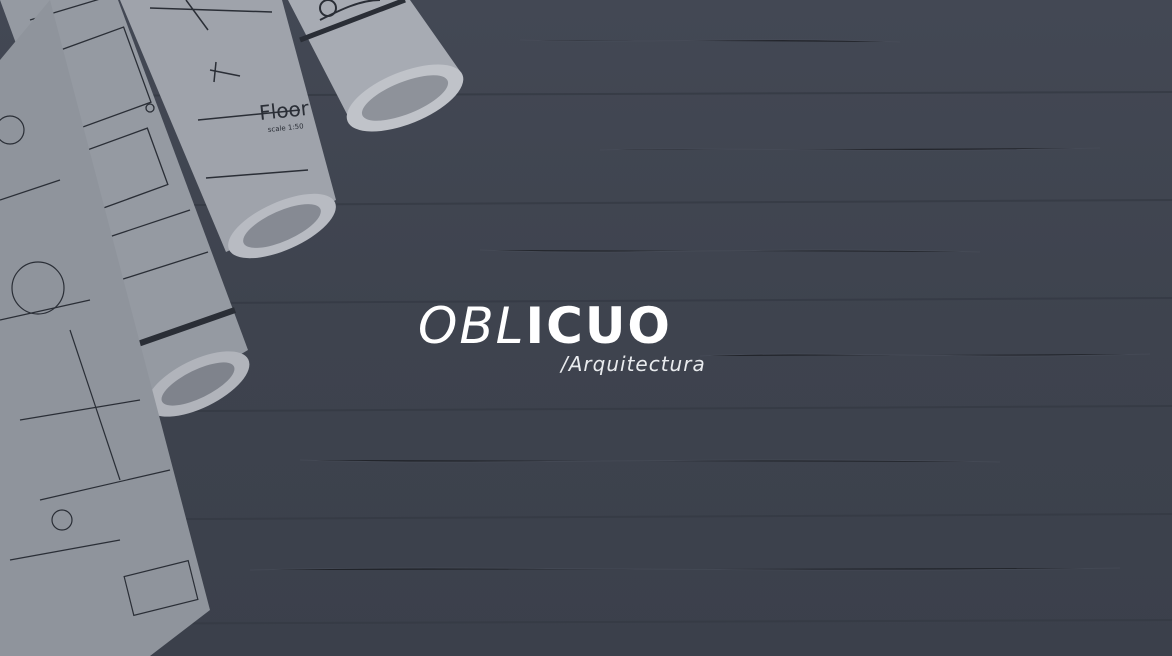 Image resolution: width=1172 pixels, height=656 pixels. I want to click on brand-logo: OBLICUO /Arquitectura, so click(583, 341).